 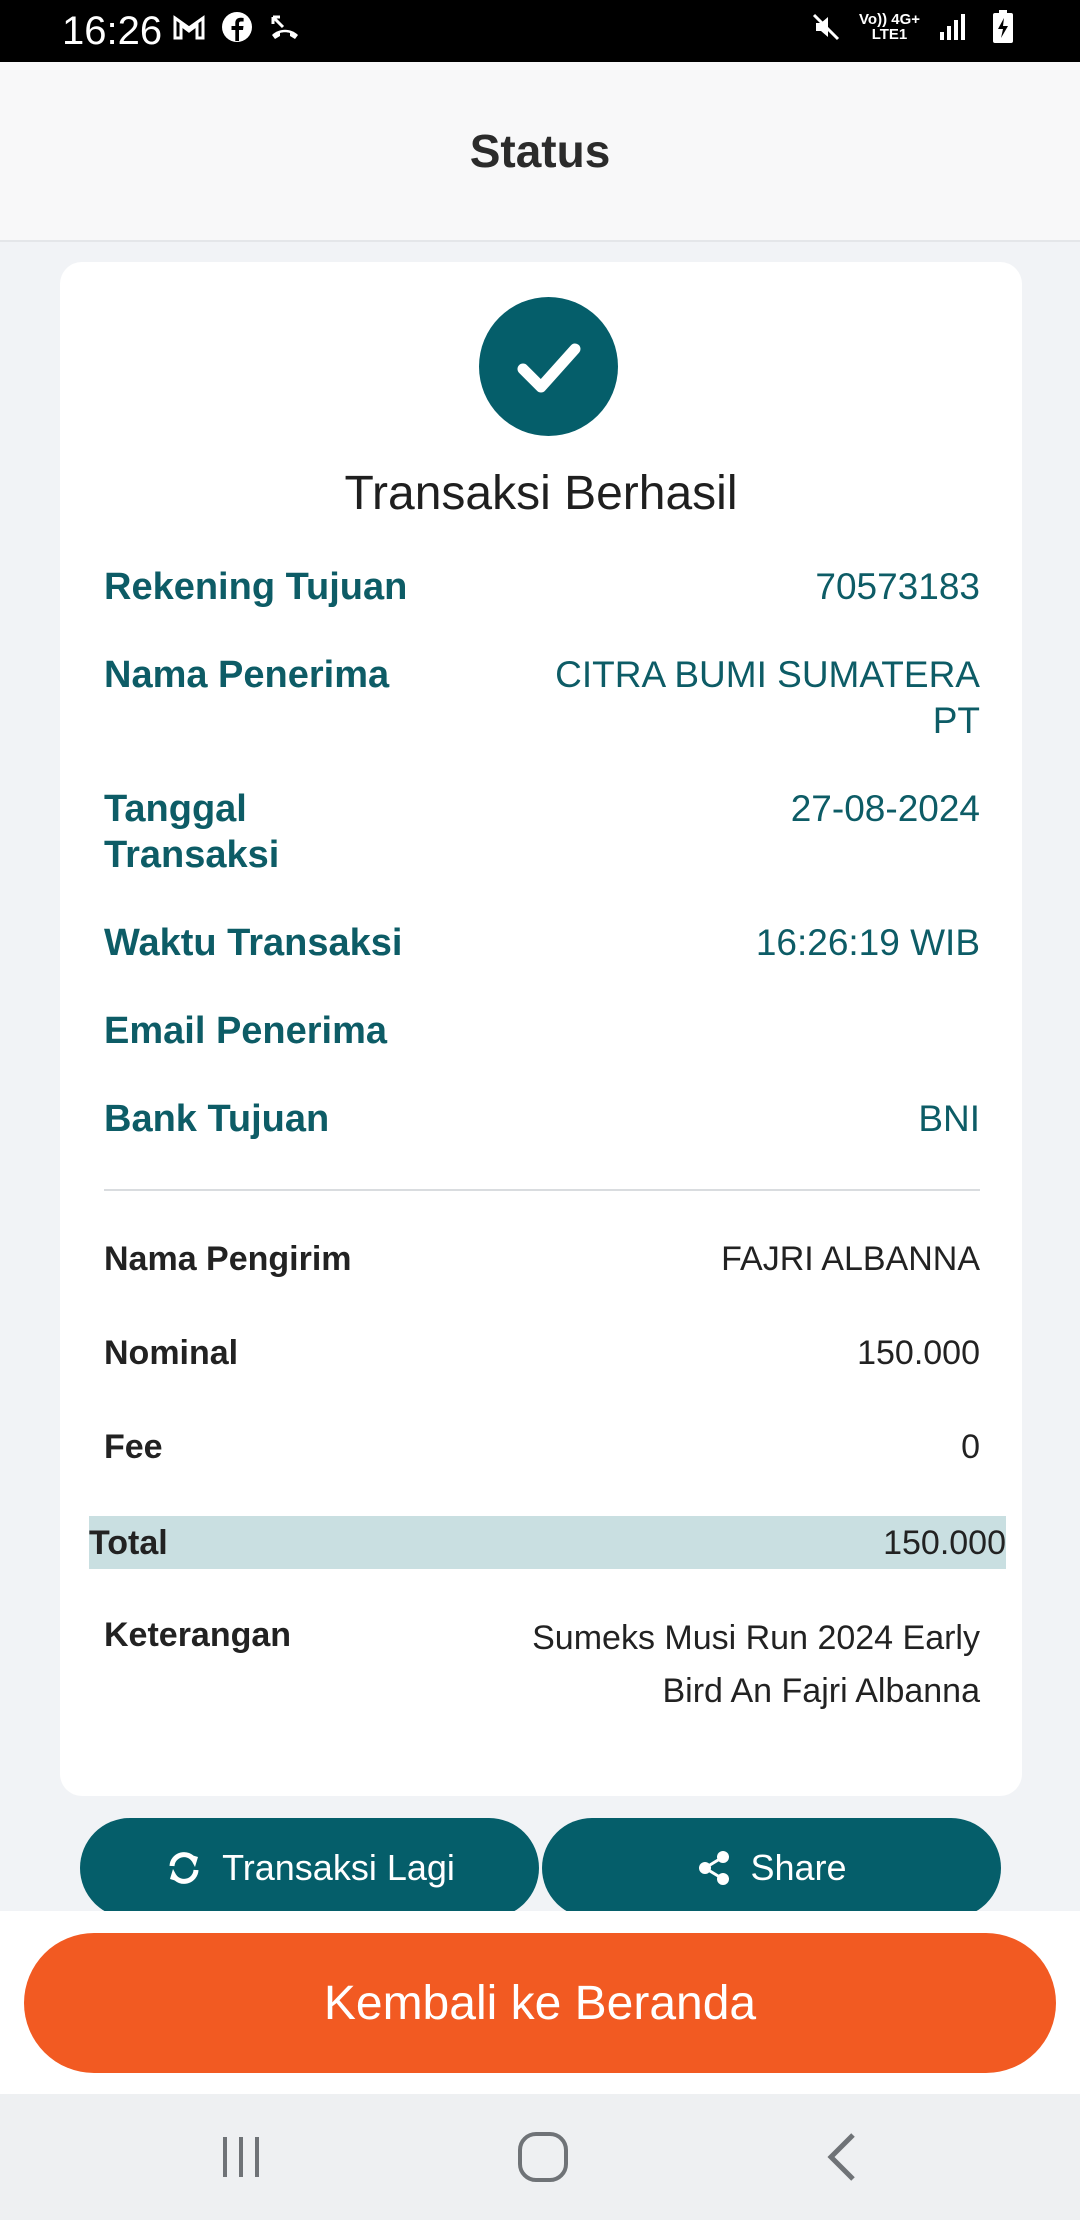 I want to click on section-divider, so click(x=542, y=1190).